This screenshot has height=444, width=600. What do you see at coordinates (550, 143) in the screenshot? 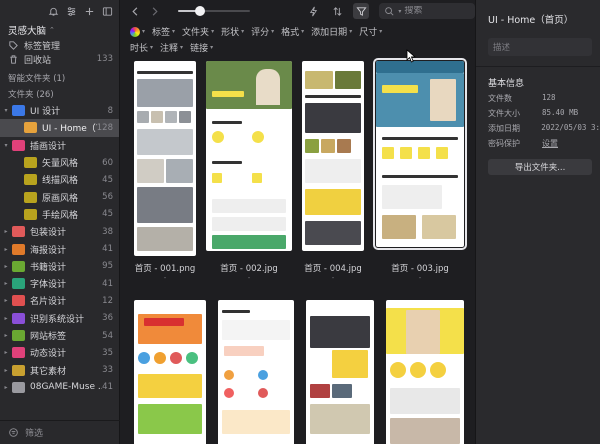
I see `set-password-link: 设置` at bounding box center [550, 143].